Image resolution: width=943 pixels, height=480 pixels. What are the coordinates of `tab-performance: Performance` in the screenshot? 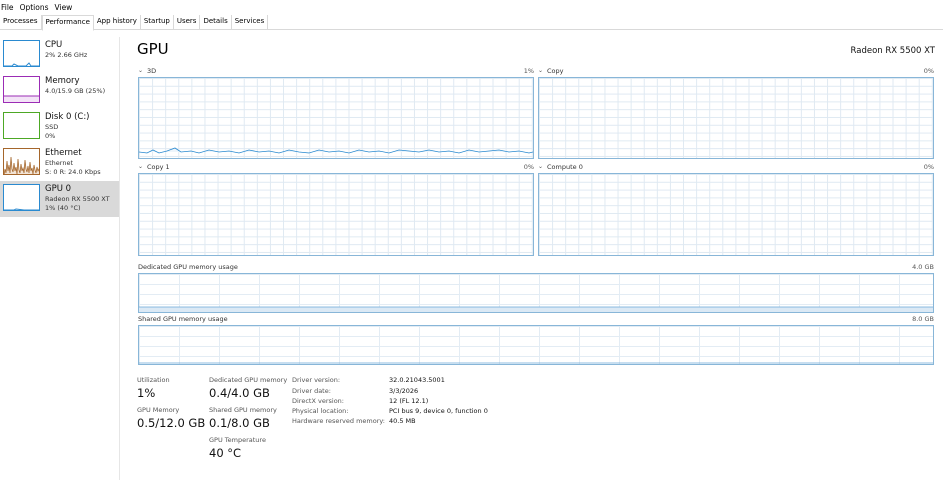 It's located at (67, 23).